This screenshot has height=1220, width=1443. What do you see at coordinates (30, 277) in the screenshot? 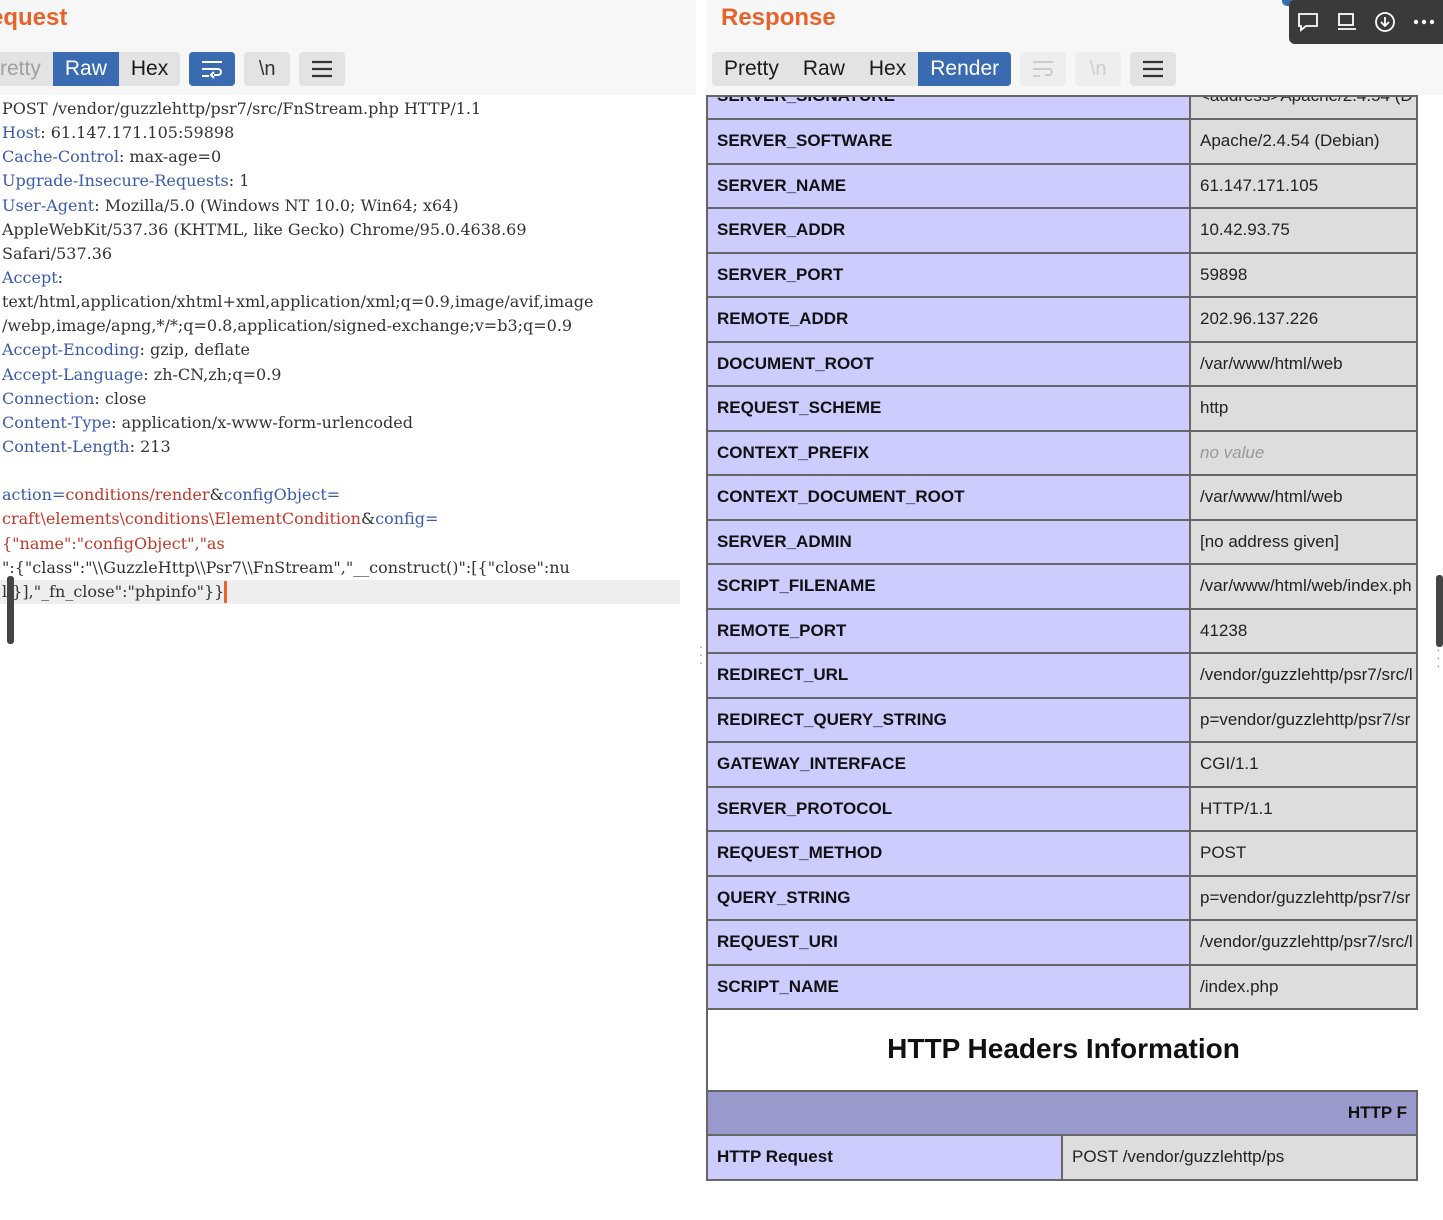
I see `header-name: Accept` at bounding box center [30, 277].